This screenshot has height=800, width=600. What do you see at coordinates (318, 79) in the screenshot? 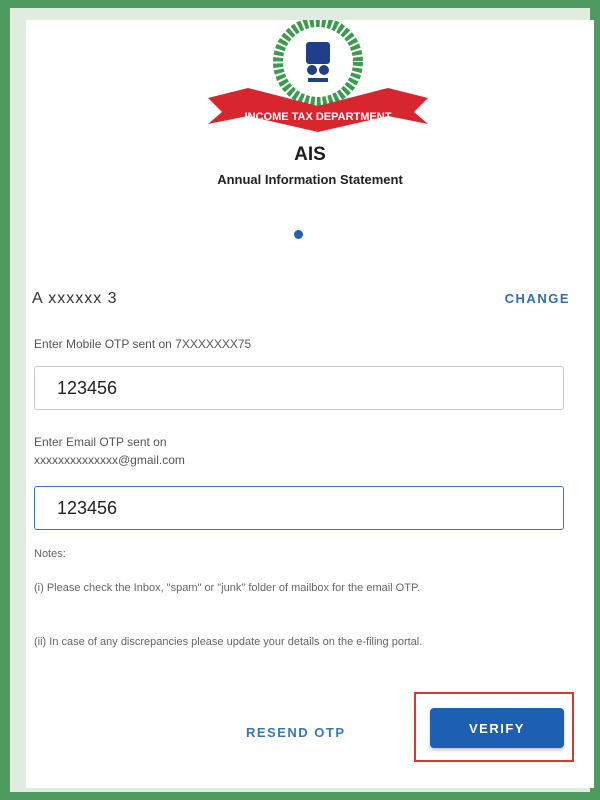
I see `income-tax-emblem: INCOME TAX DEPARTMENT` at bounding box center [318, 79].